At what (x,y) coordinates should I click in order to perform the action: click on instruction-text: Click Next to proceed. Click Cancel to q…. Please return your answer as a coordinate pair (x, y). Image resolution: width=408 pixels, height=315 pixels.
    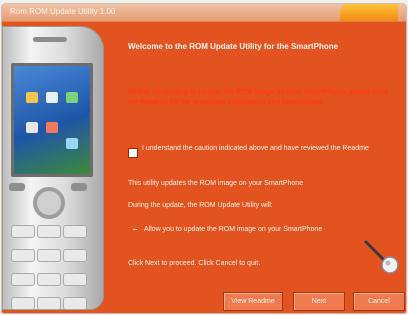
    Looking at the image, I should click on (194, 263).